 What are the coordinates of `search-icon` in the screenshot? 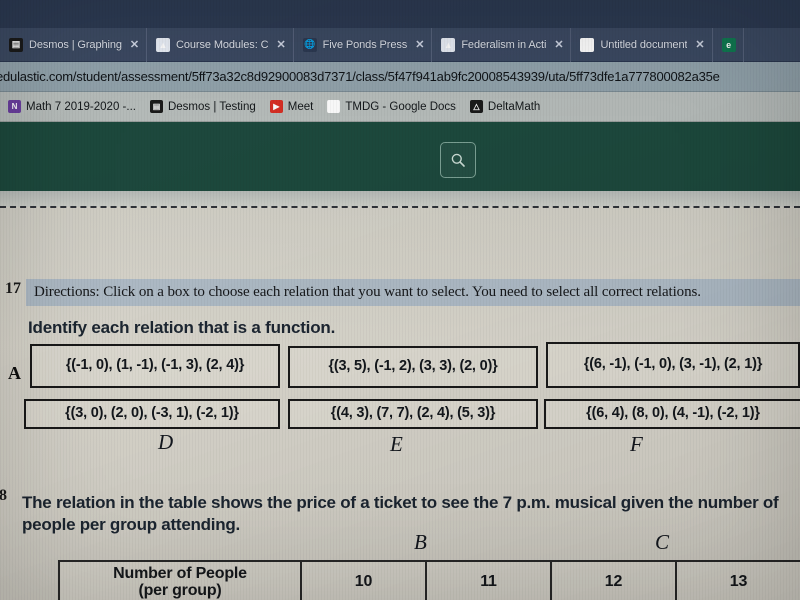 It's located at (458, 160).